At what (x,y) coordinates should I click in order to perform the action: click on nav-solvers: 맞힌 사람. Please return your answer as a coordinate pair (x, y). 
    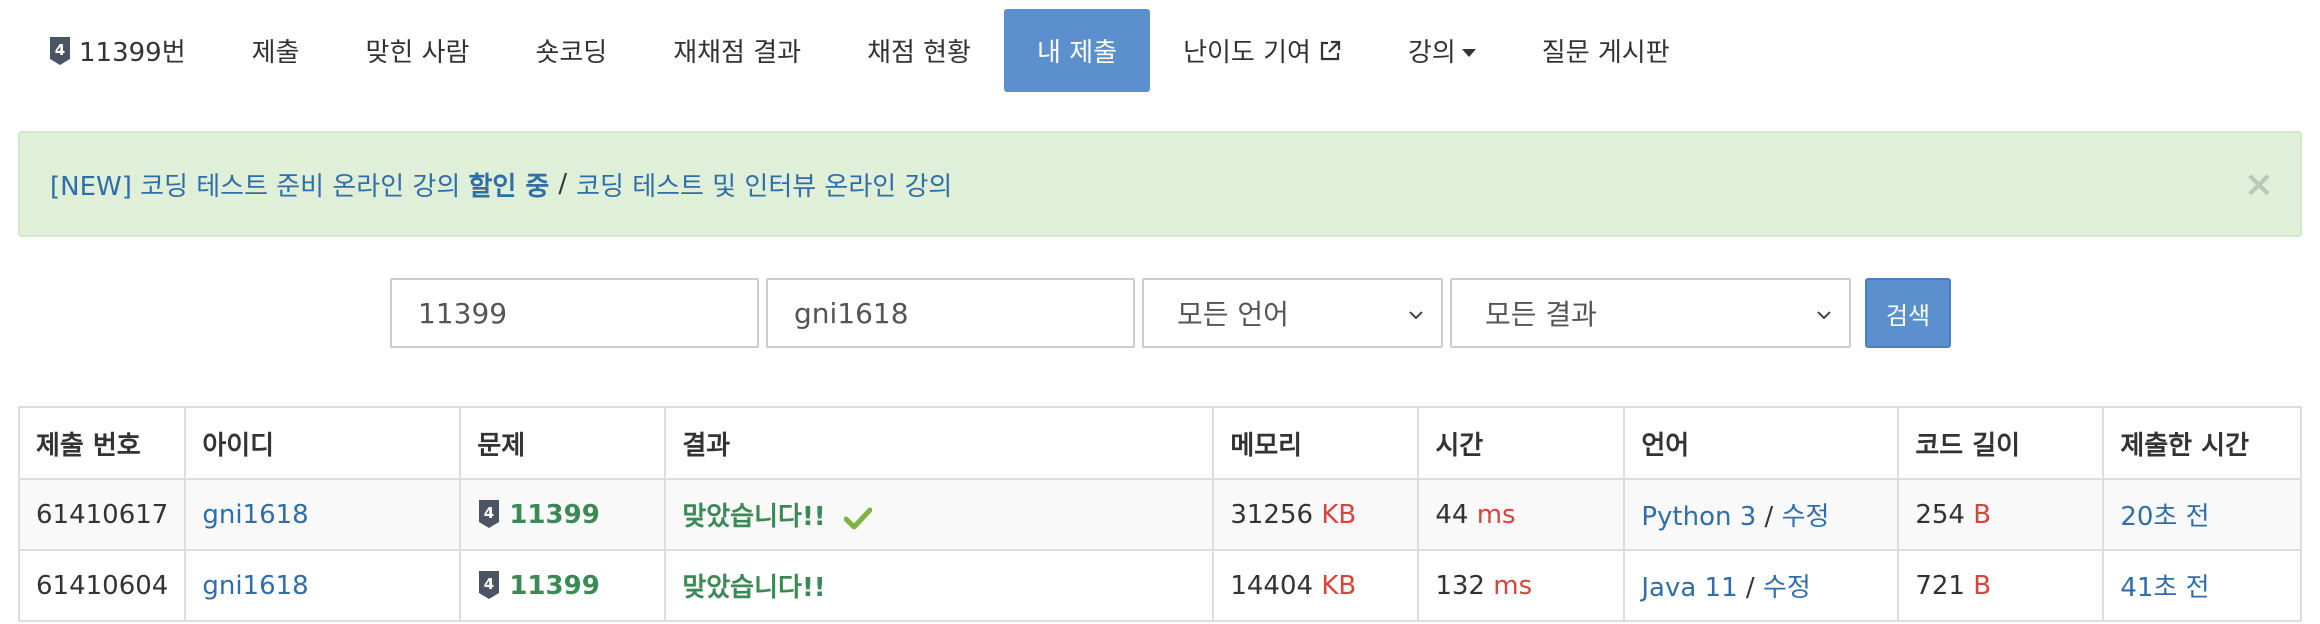
    Looking at the image, I should click on (417, 50).